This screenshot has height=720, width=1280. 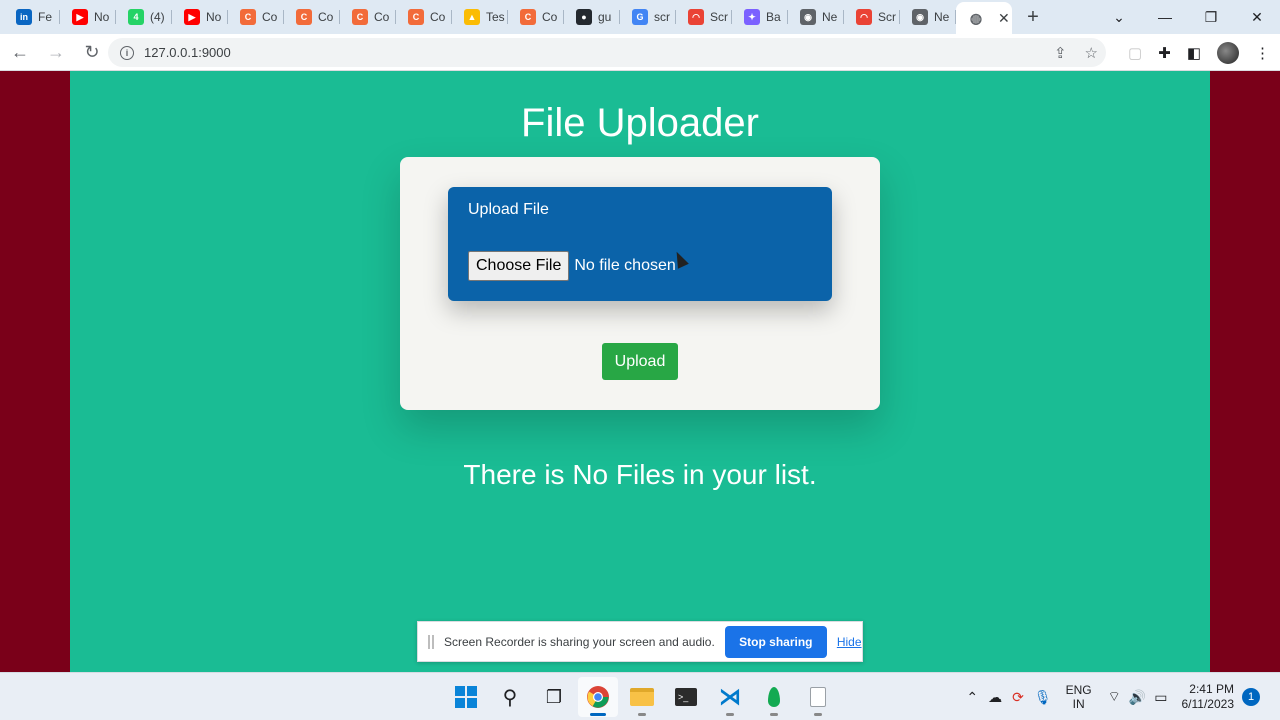 I want to click on taskbar-notepad, so click(x=818, y=697).